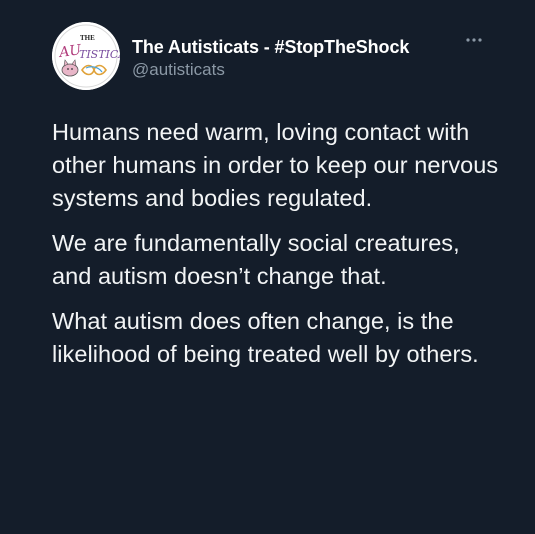 Image resolution: width=535 pixels, height=534 pixels. I want to click on avatar: THE AU TISTICATS, so click(86, 56).